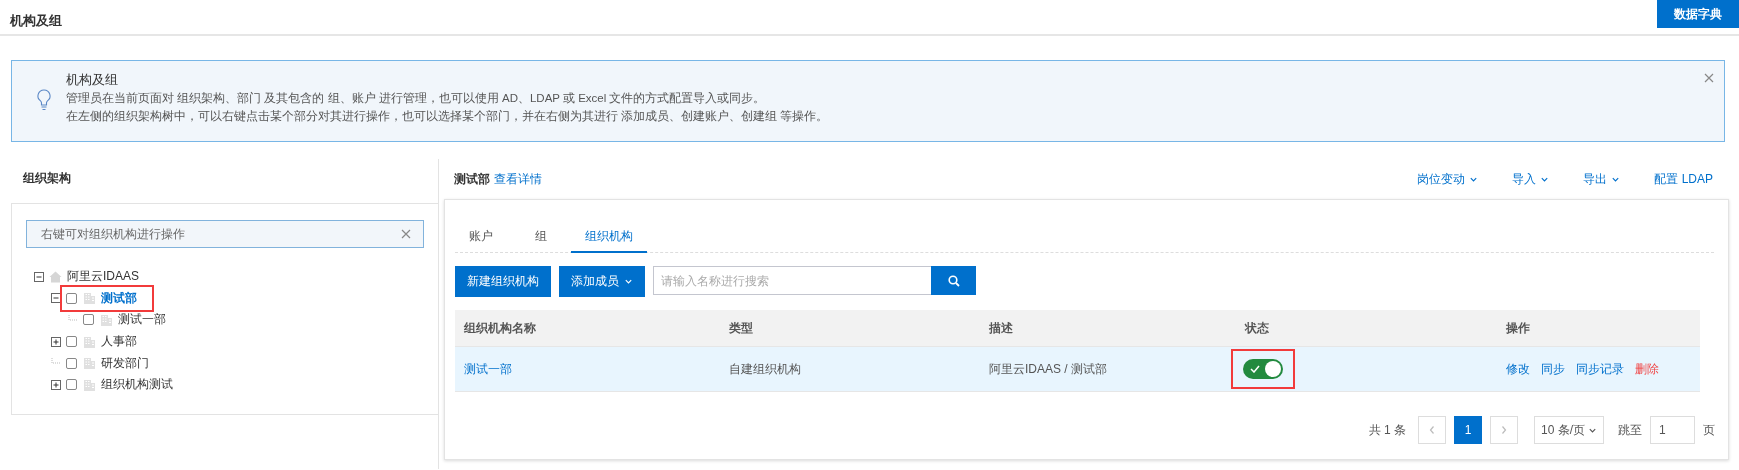  I want to click on column-header: 操作, so click(1598, 328).